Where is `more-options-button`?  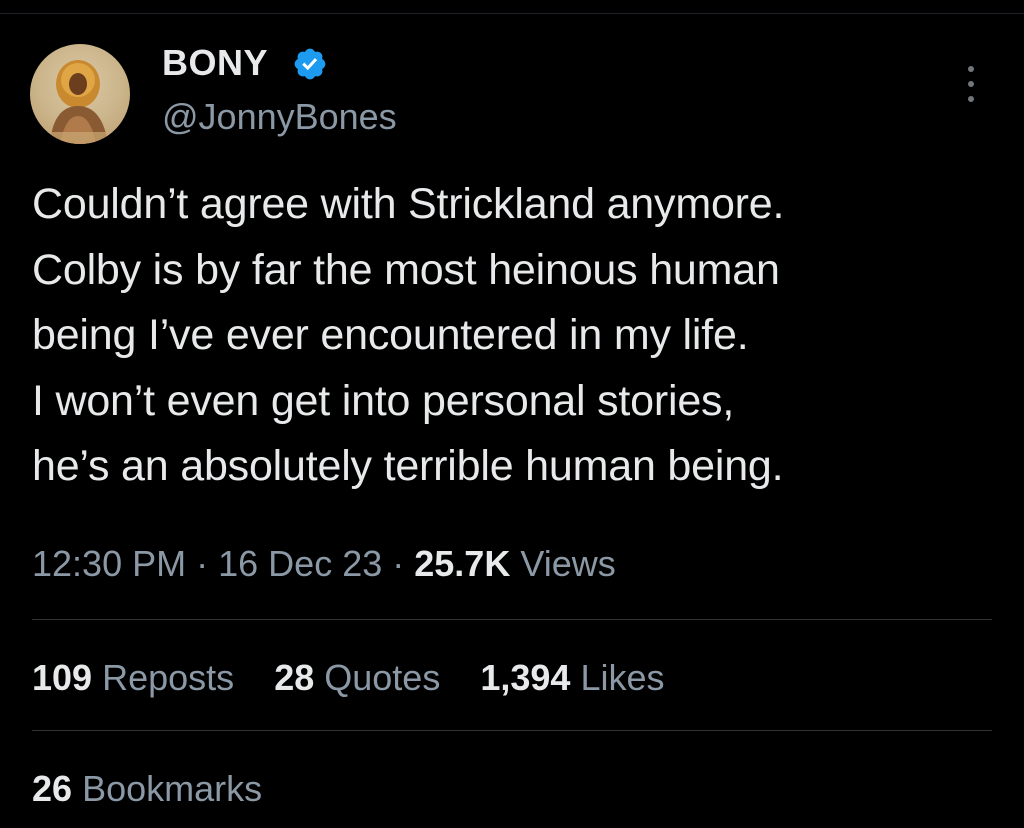 more-options-button is located at coordinates (971, 84).